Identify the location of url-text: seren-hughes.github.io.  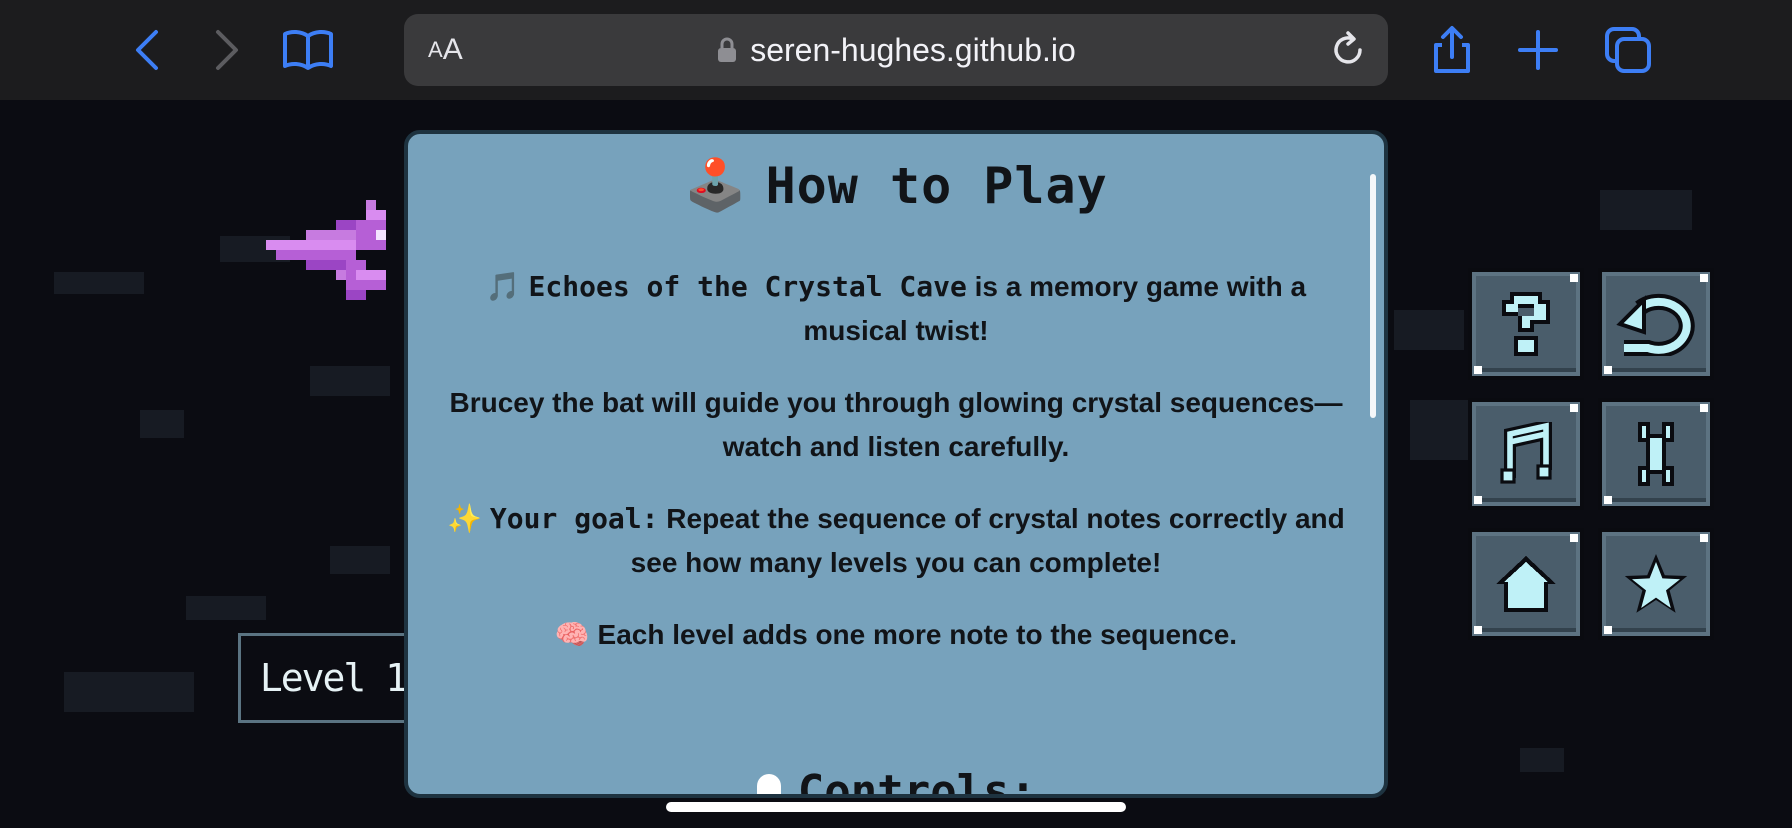
(913, 49).